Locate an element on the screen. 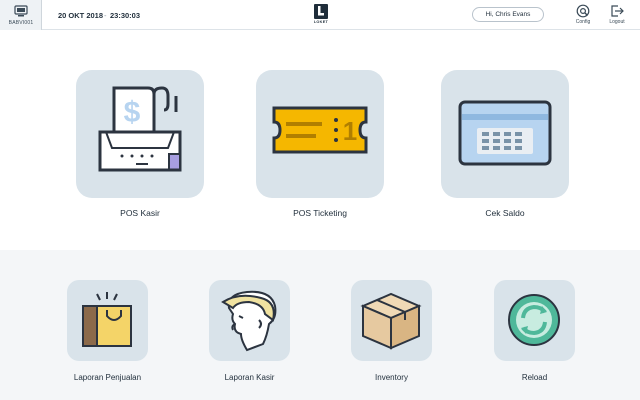  logo-text: LOKET is located at coordinates (321, 22).